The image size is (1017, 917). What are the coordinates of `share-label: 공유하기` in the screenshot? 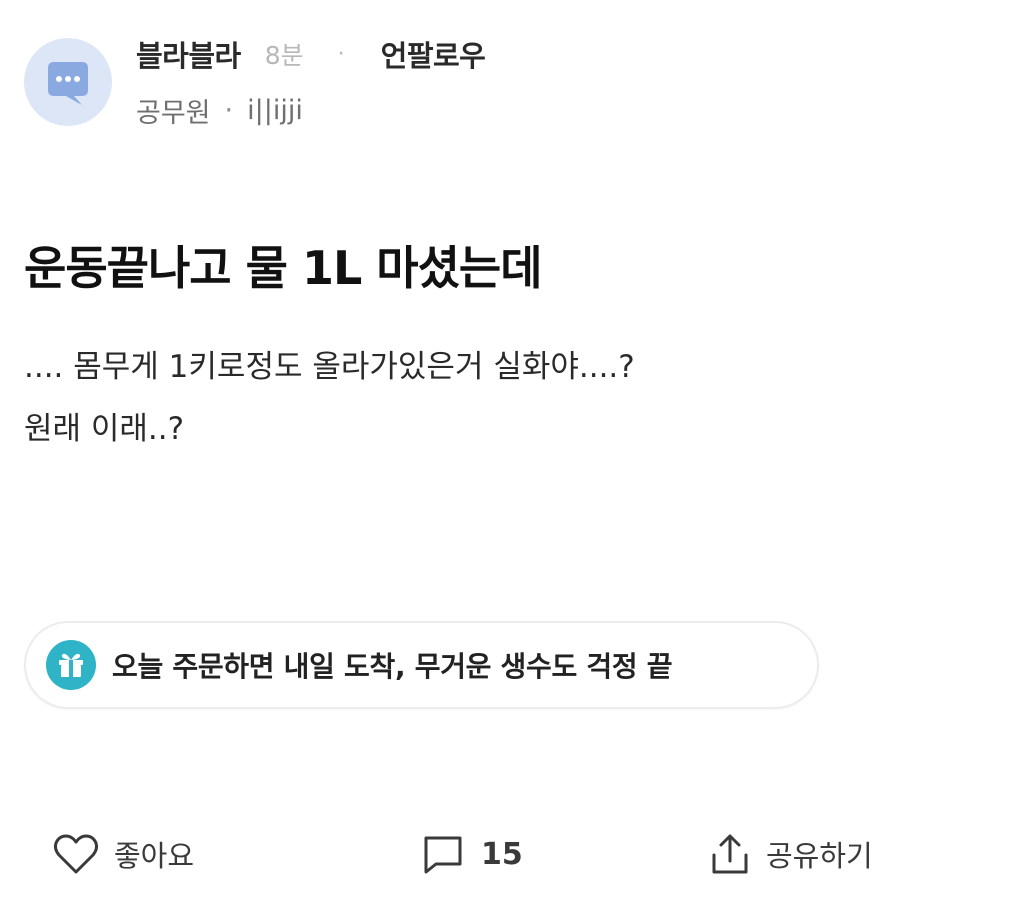 It's located at (819, 856).